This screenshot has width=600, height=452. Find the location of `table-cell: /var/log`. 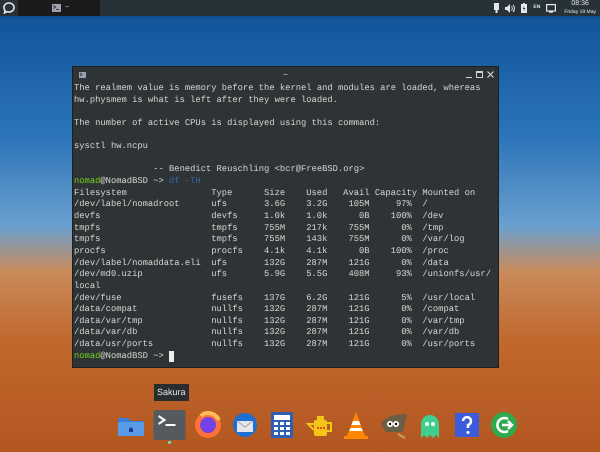

table-cell: /var/log is located at coordinates (443, 240).